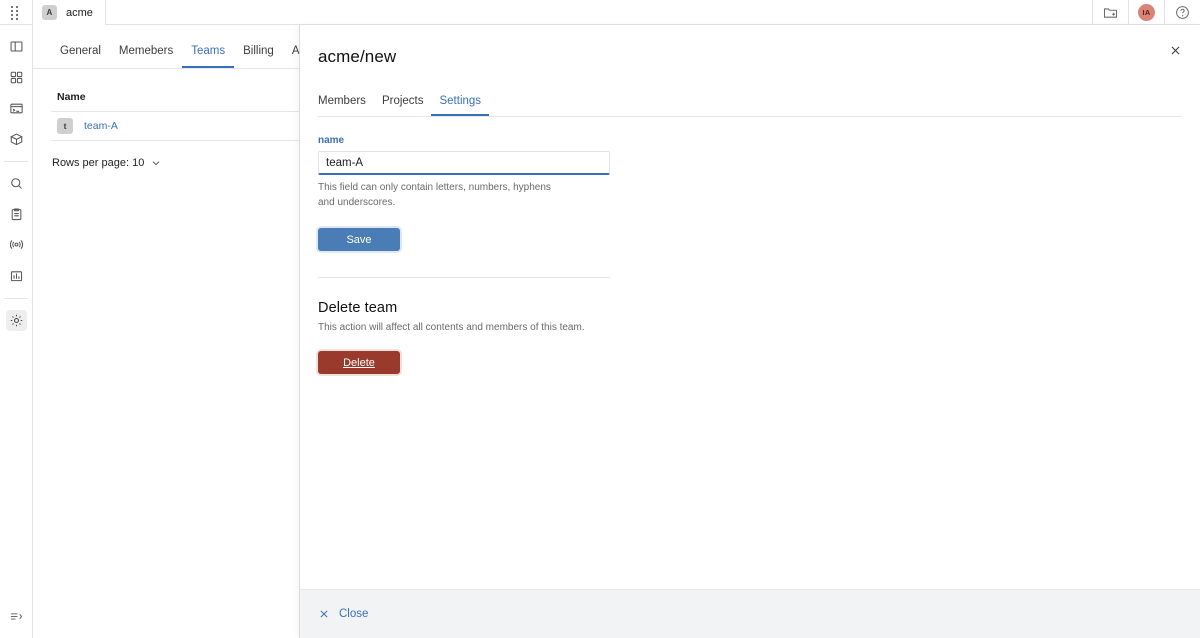  I want to click on sidebar-item-panel-layout, so click(16, 46).